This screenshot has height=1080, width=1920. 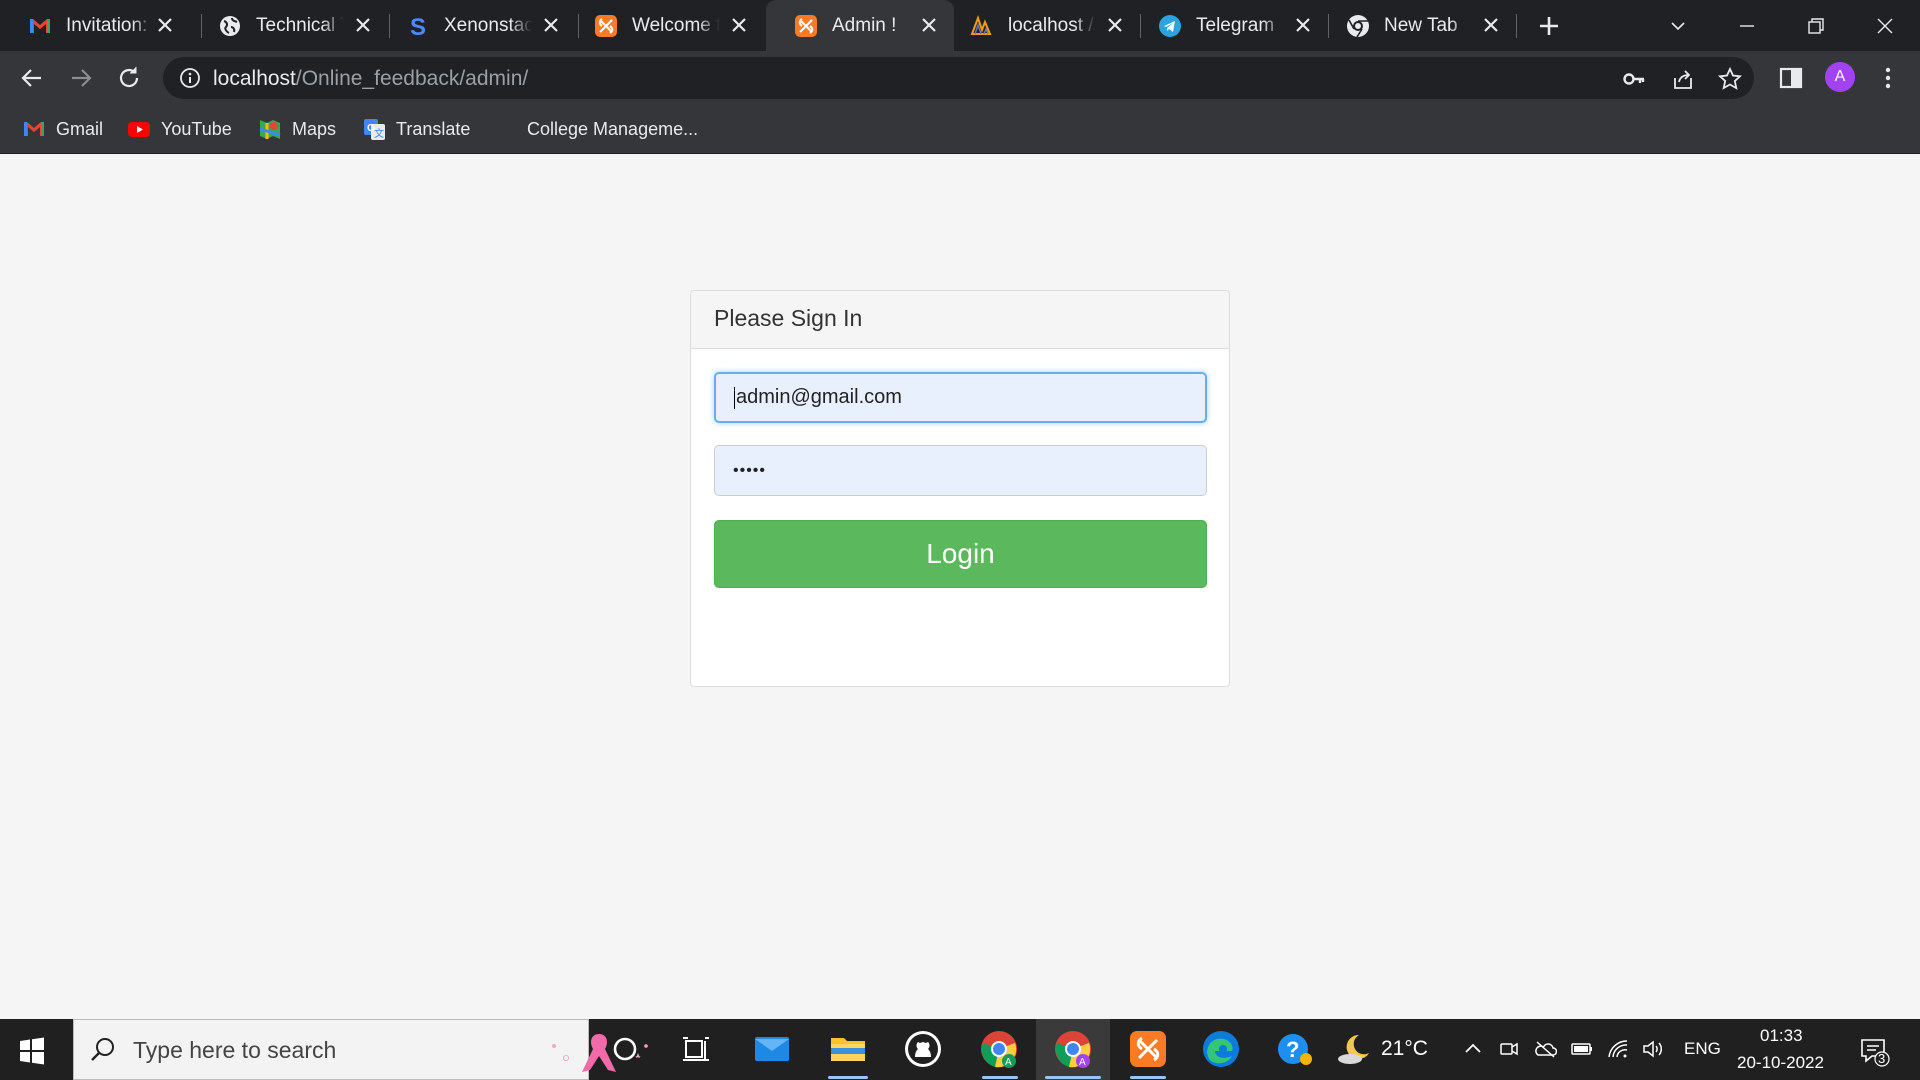 I want to click on address-bar: localhost/Online_feedback/admin/, so click(x=958, y=78).